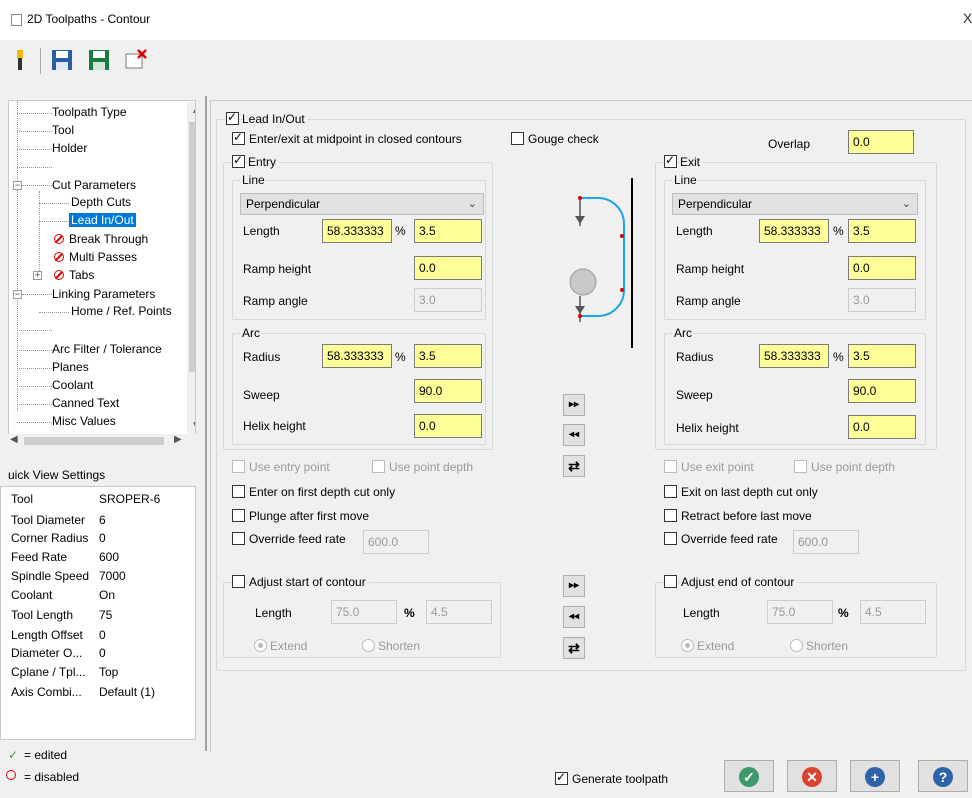 Image resolution: width=972 pixels, height=798 pixels. What do you see at coordinates (357, 231) in the screenshot?
I see `entry-length-pct-input: 58.333333` at bounding box center [357, 231].